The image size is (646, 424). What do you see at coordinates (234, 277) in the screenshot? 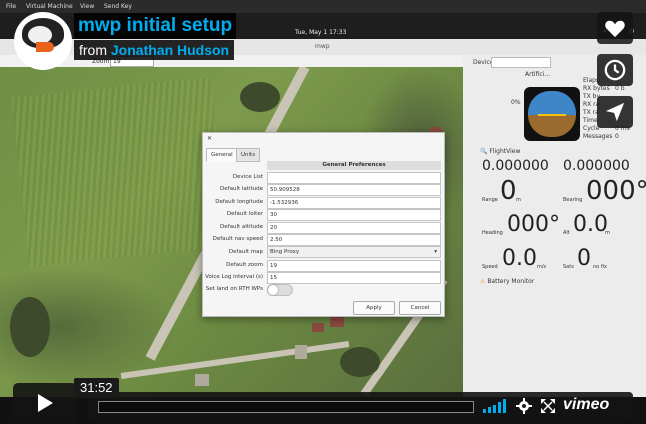
I see `pref-label-voice-log: Voice Log interval (s)` at bounding box center [234, 277].